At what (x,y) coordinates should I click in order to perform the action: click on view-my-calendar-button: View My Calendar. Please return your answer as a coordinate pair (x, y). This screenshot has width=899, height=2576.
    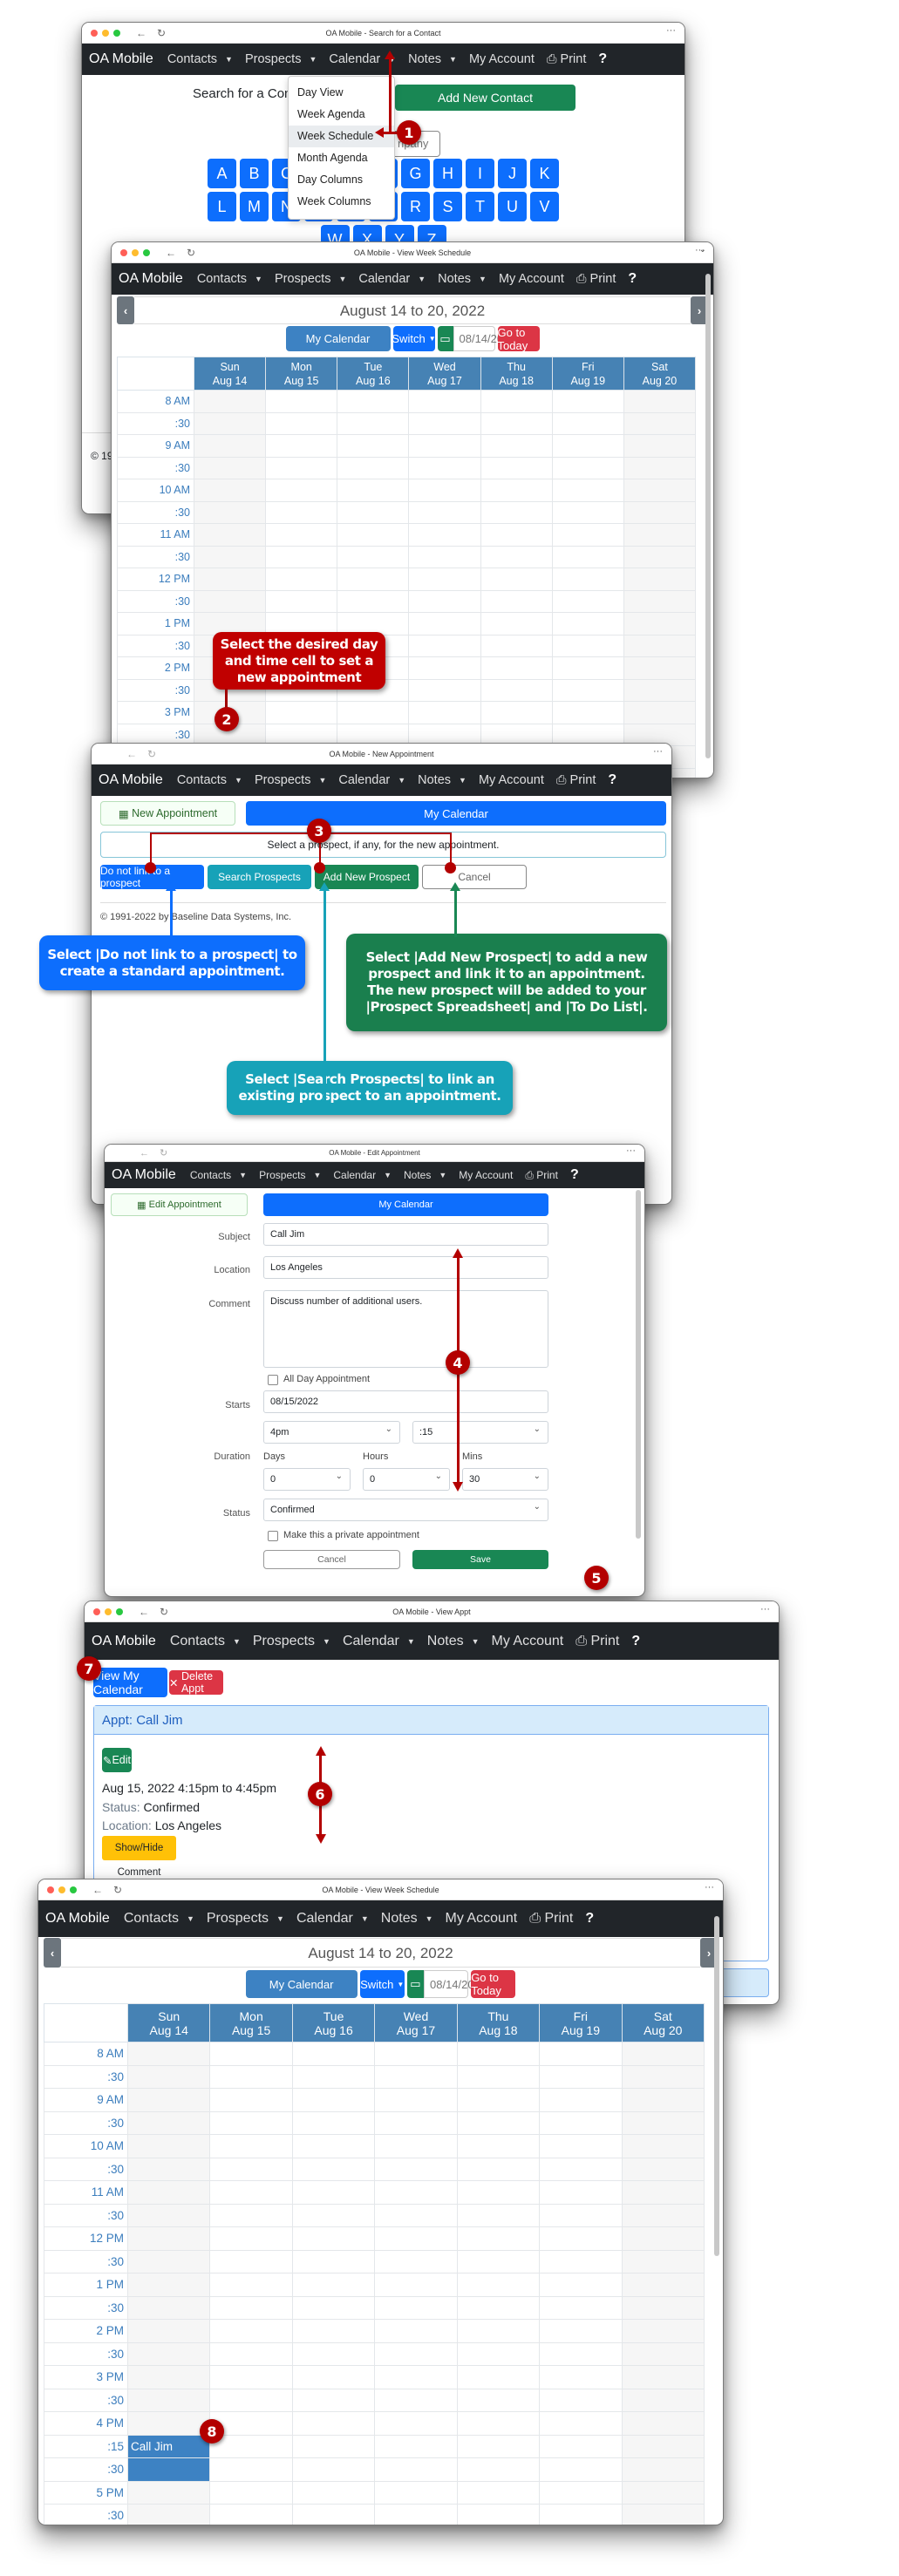
    Looking at the image, I should click on (130, 1682).